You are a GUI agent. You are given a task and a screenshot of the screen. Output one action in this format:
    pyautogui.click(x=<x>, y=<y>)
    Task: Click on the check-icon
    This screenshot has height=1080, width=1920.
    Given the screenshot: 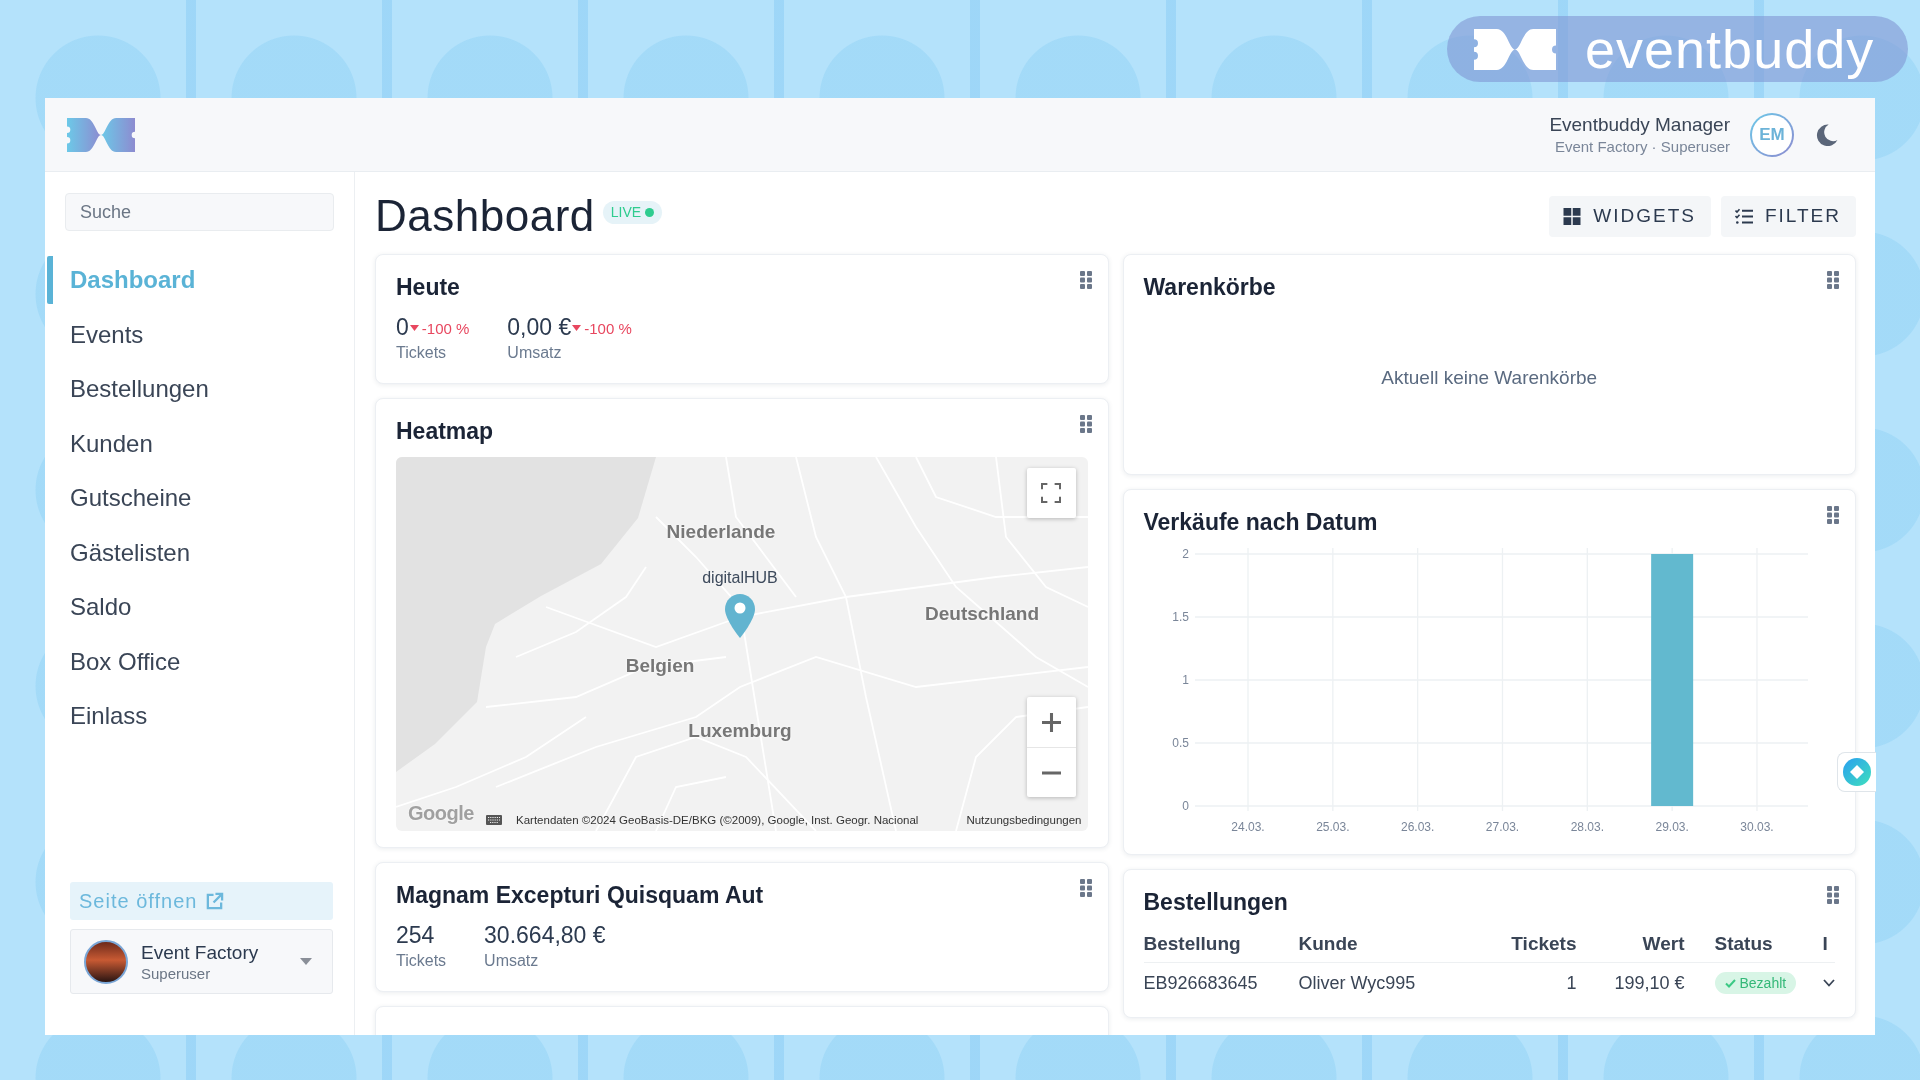 What is the action you would take?
    pyautogui.click(x=1730, y=983)
    